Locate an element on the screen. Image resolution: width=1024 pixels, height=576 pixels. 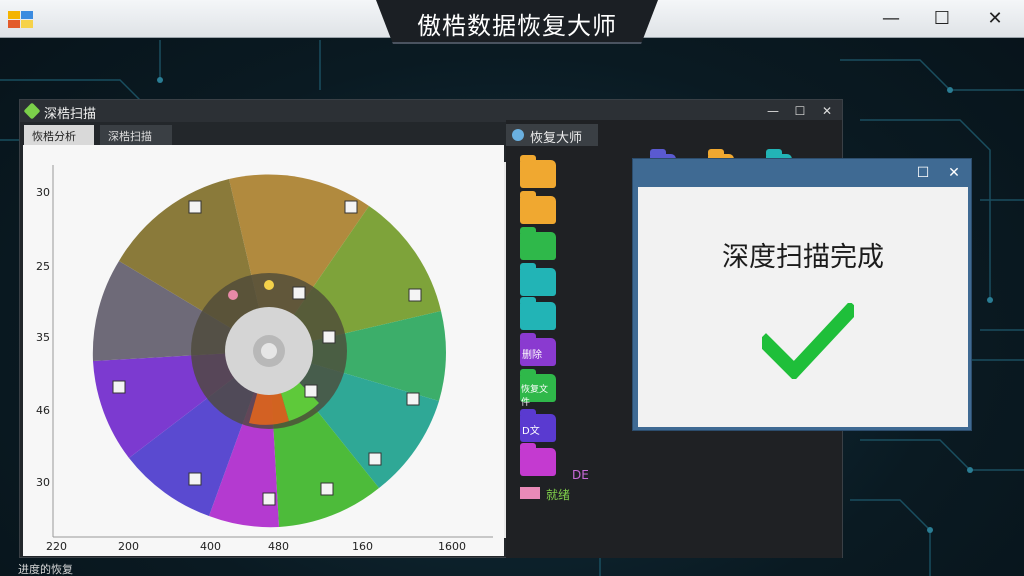
x-tick: 160 is located at coordinates (362, 546).